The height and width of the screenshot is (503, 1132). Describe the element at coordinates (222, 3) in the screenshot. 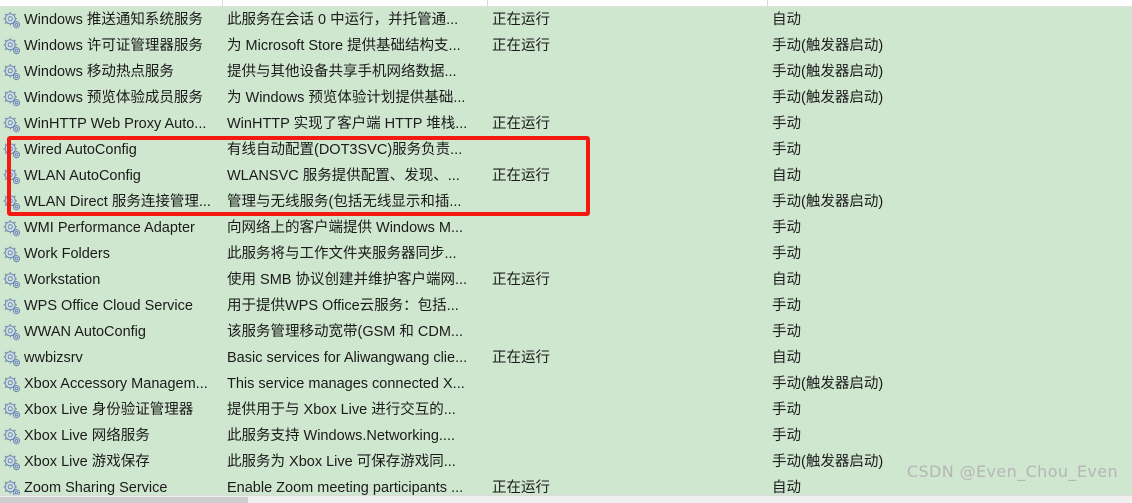

I see `column-divider-name` at that location.